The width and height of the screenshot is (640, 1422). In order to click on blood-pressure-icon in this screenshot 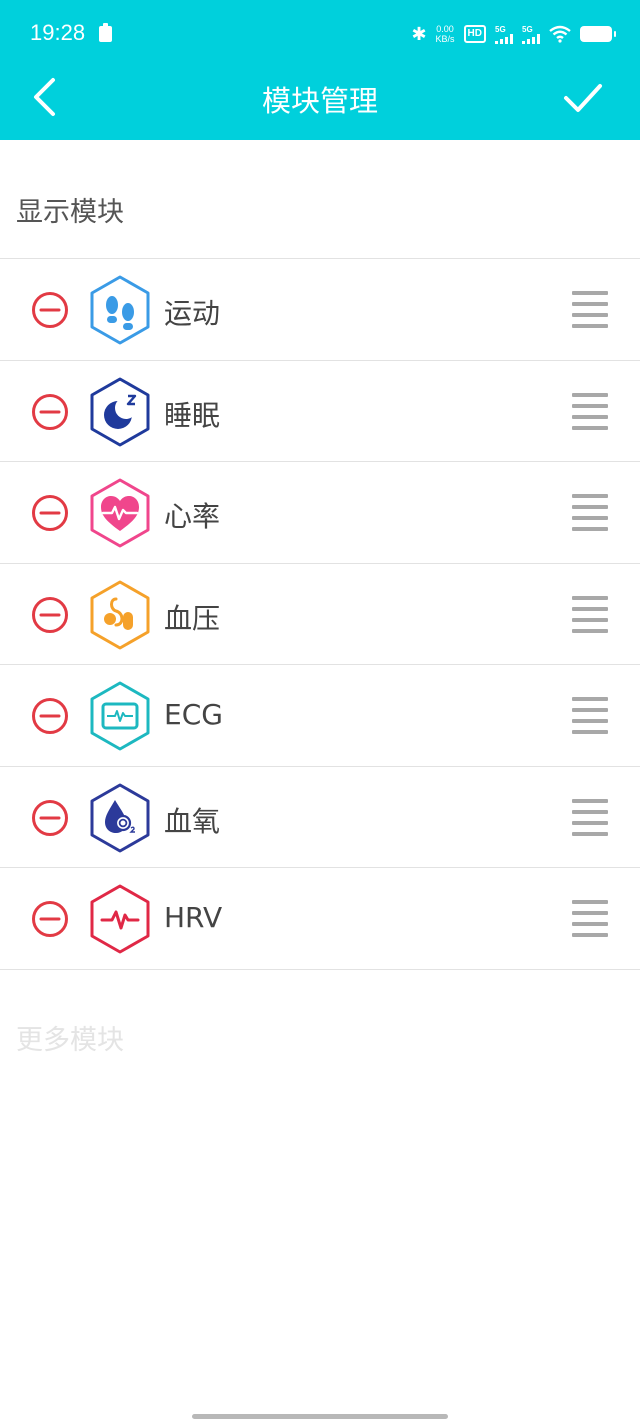, I will do `click(120, 614)`.